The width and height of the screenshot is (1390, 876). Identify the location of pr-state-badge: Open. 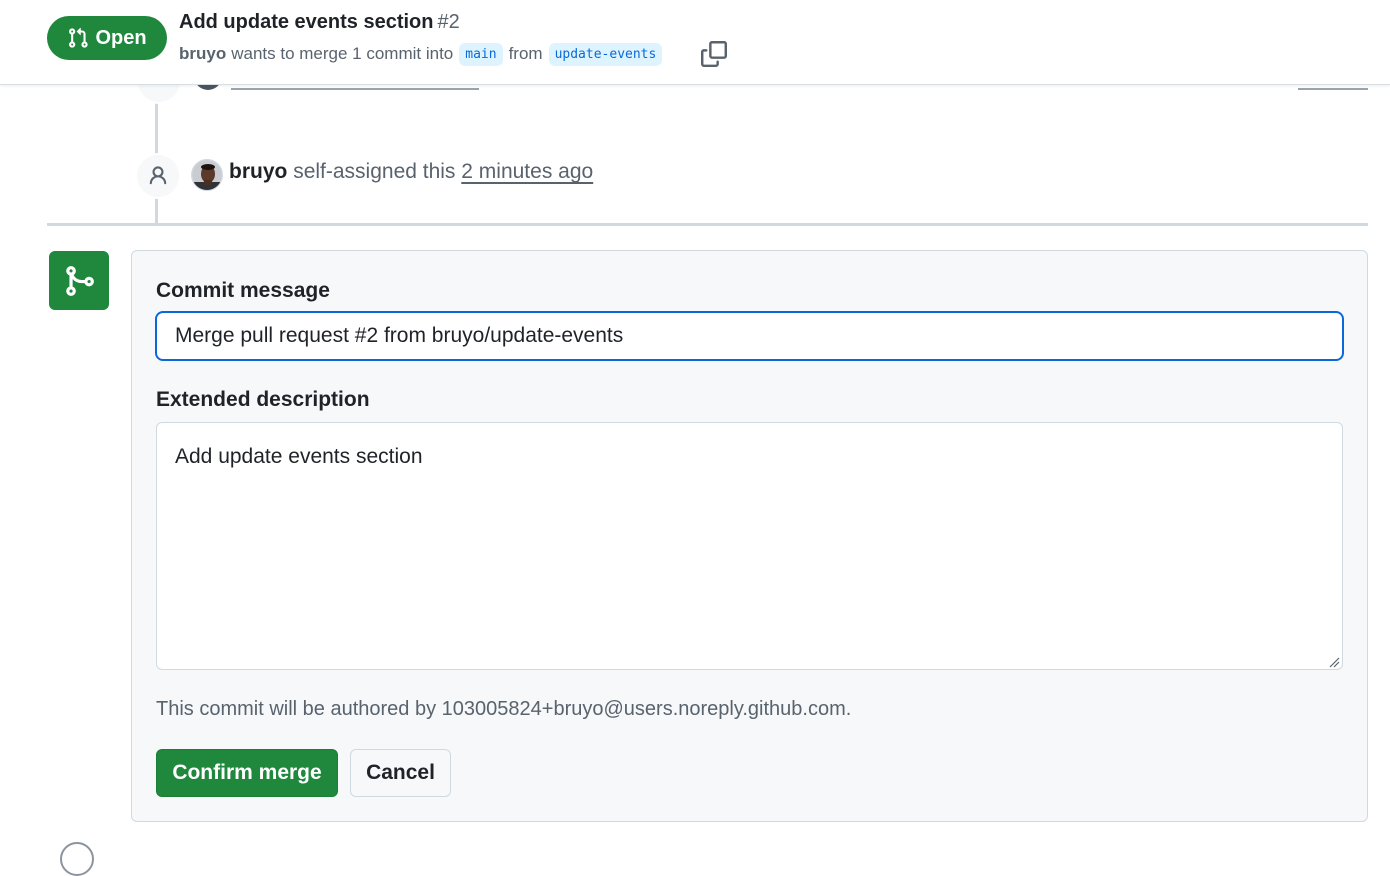
(107, 38).